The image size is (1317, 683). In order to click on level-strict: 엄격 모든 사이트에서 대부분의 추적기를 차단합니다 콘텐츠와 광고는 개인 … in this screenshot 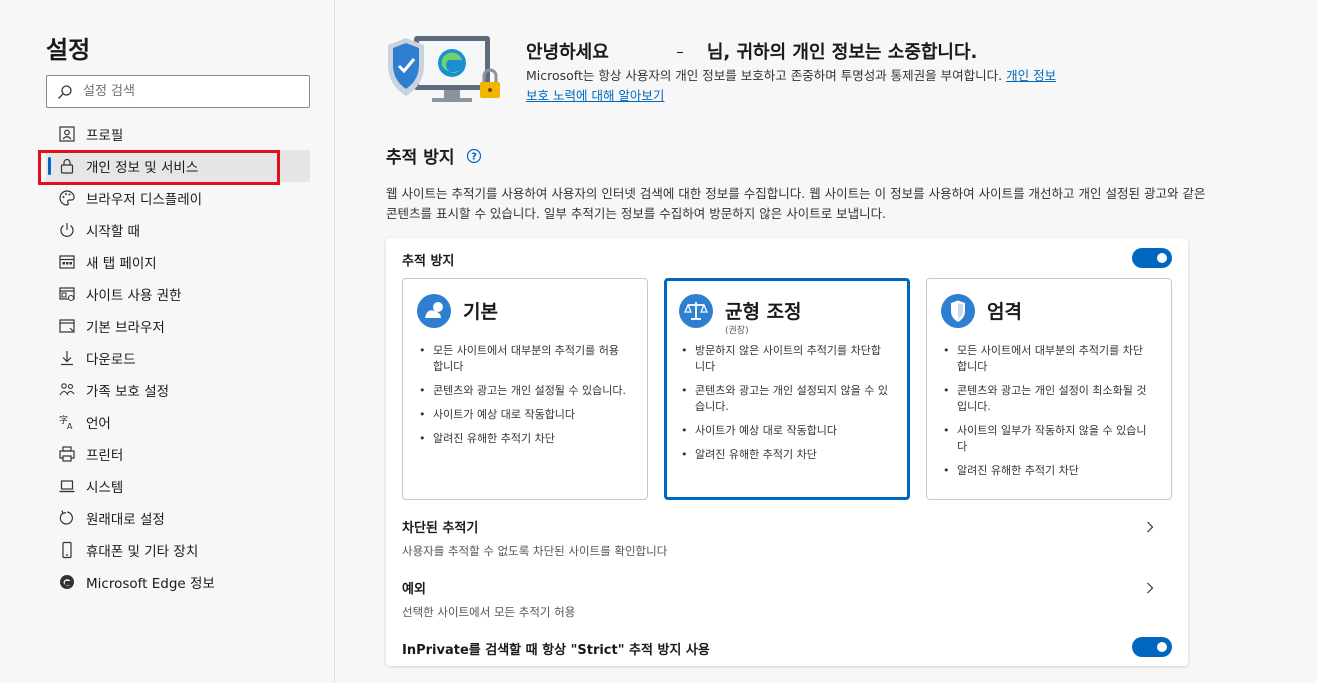, I will do `click(1049, 389)`.